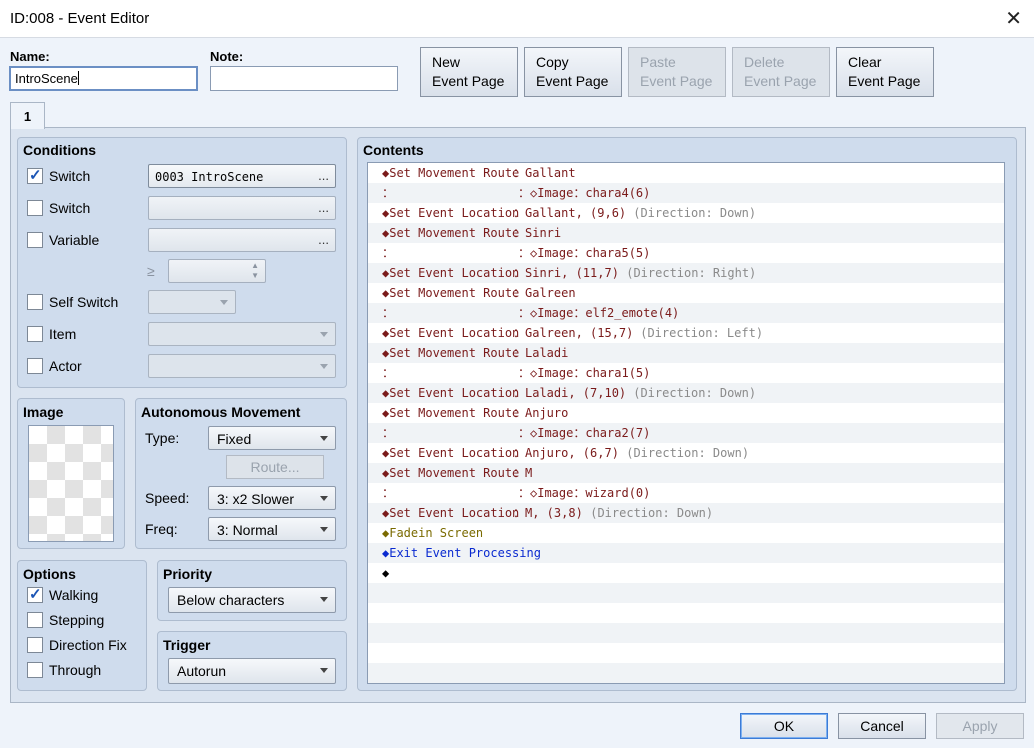 Image resolution: width=1034 pixels, height=748 pixels. What do you see at coordinates (686, 173) in the screenshot?
I see `command-row: ◆Set Movement Route ：Gallant` at bounding box center [686, 173].